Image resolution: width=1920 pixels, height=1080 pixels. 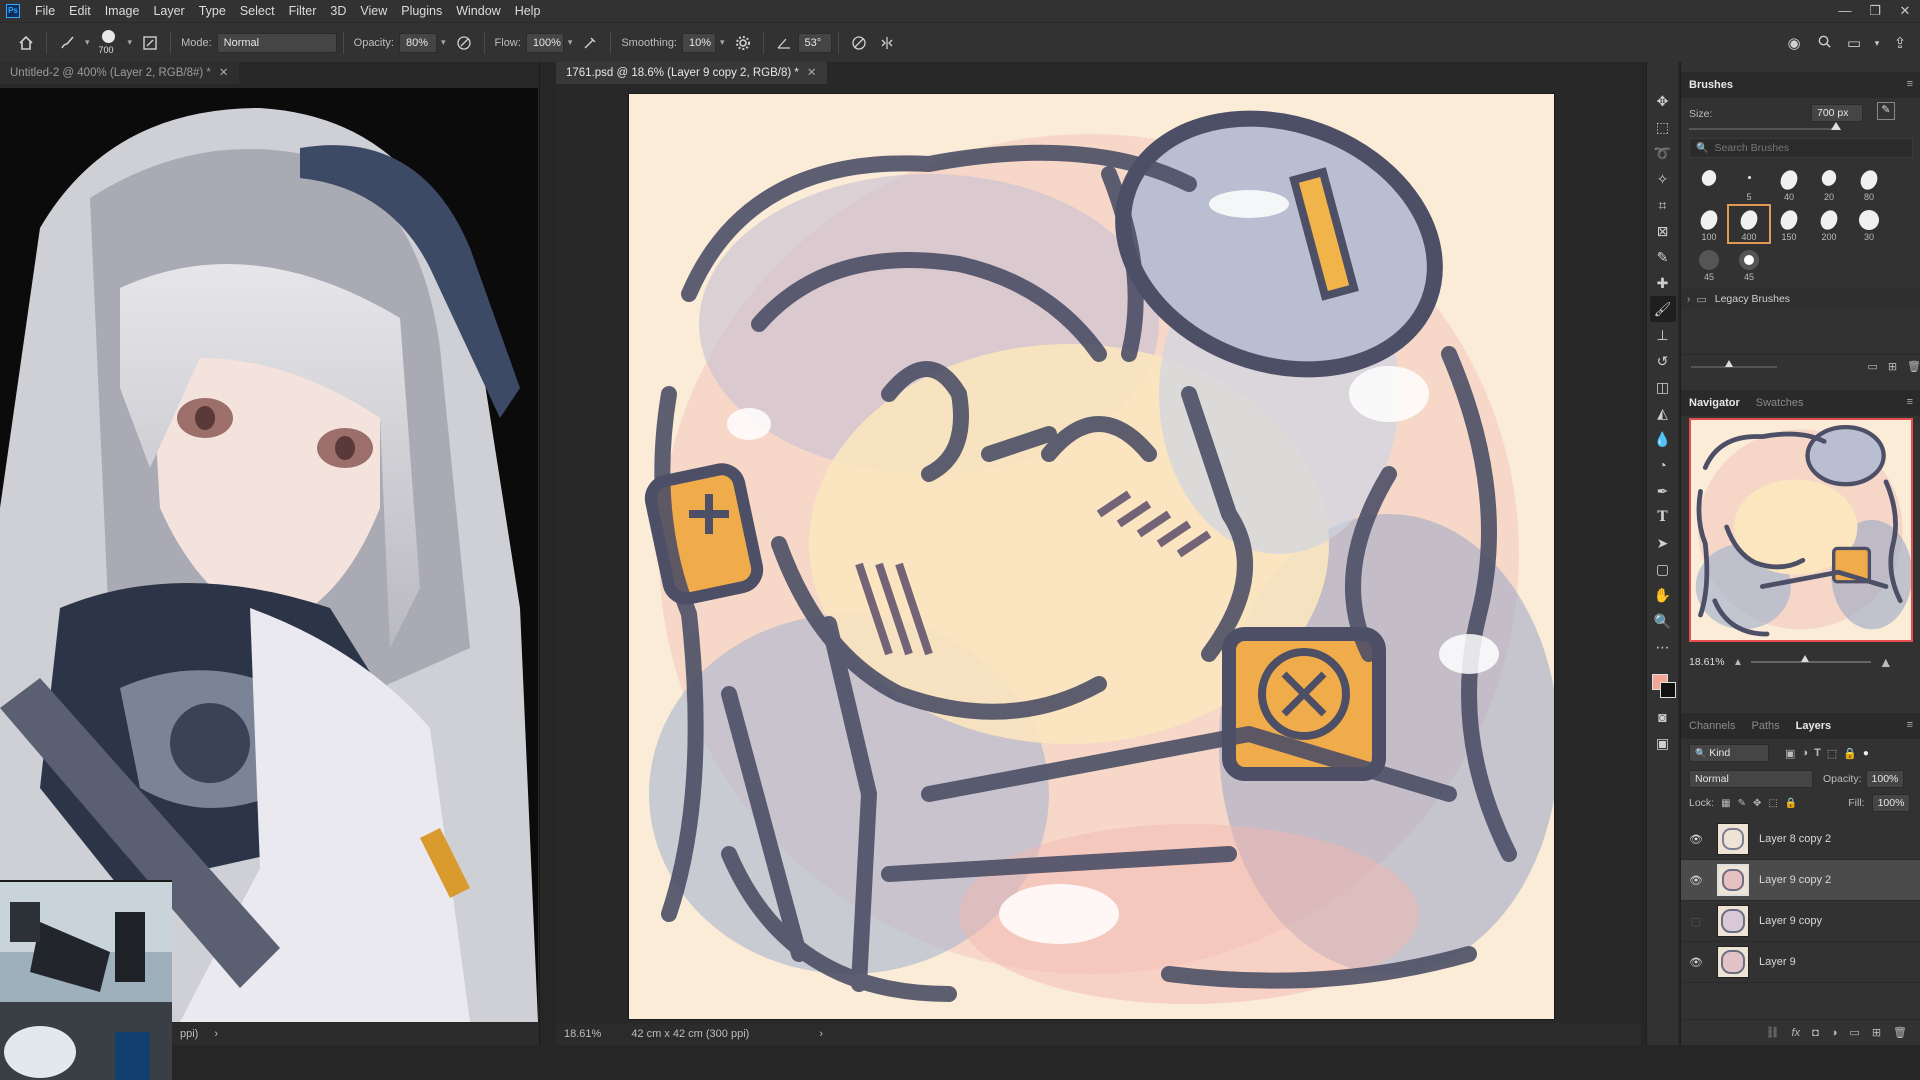 I want to click on close-icon: ✕, so click(x=224, y=73).